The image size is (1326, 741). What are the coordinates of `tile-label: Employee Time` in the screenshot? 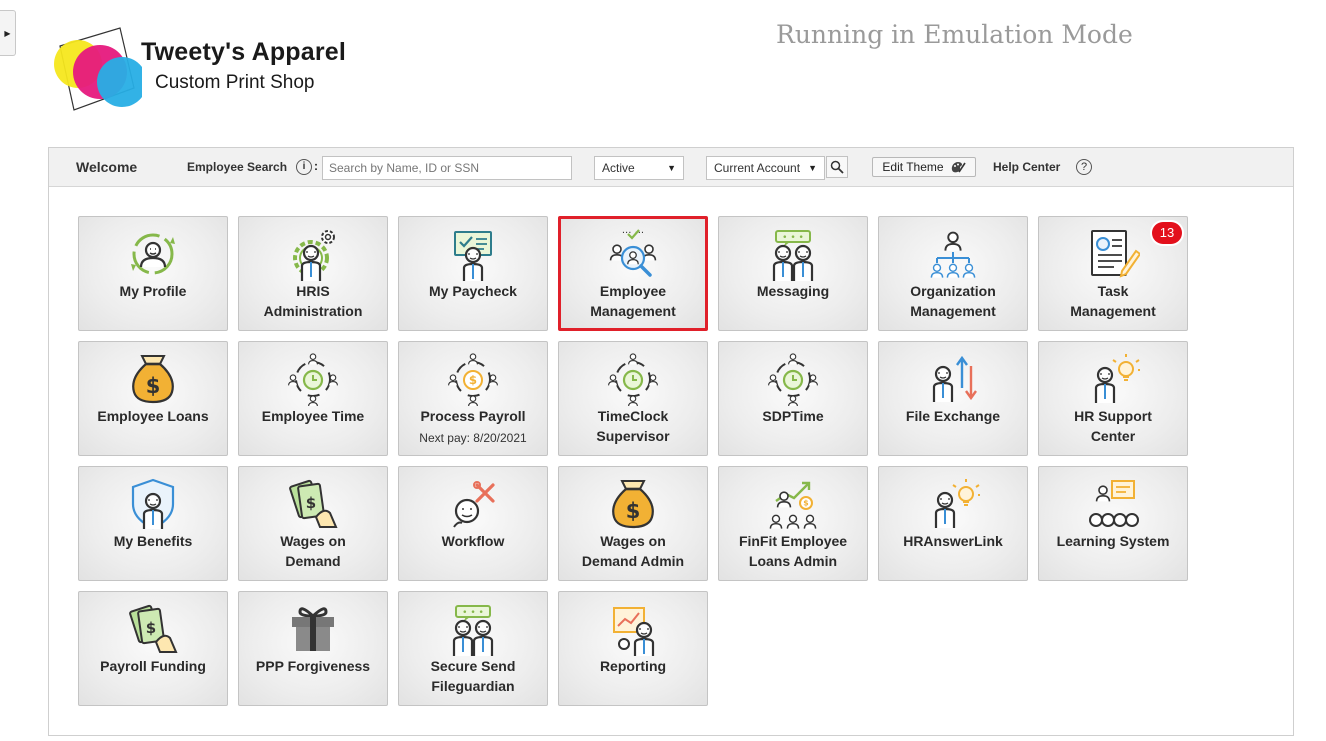 It's located at (313, 416).